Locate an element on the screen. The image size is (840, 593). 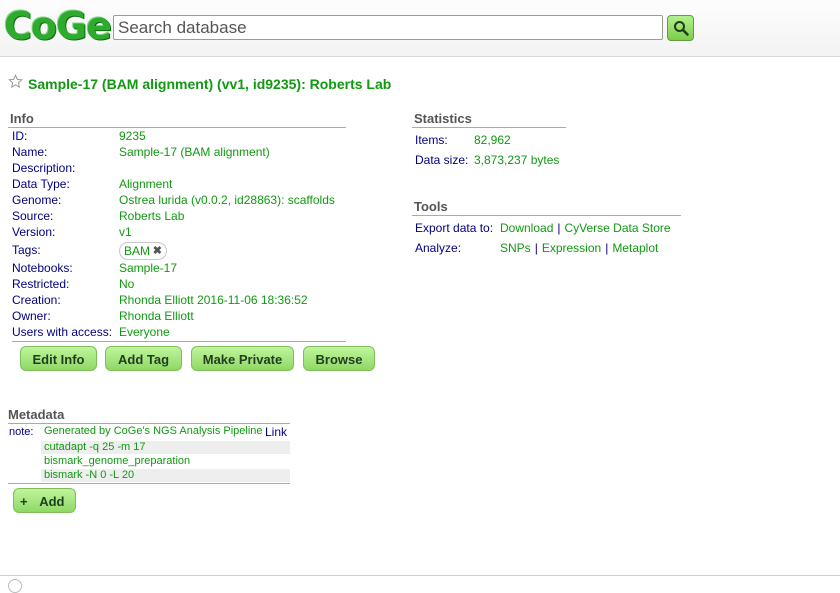
info-key: Restricted: is located at coordinates (41, 284).